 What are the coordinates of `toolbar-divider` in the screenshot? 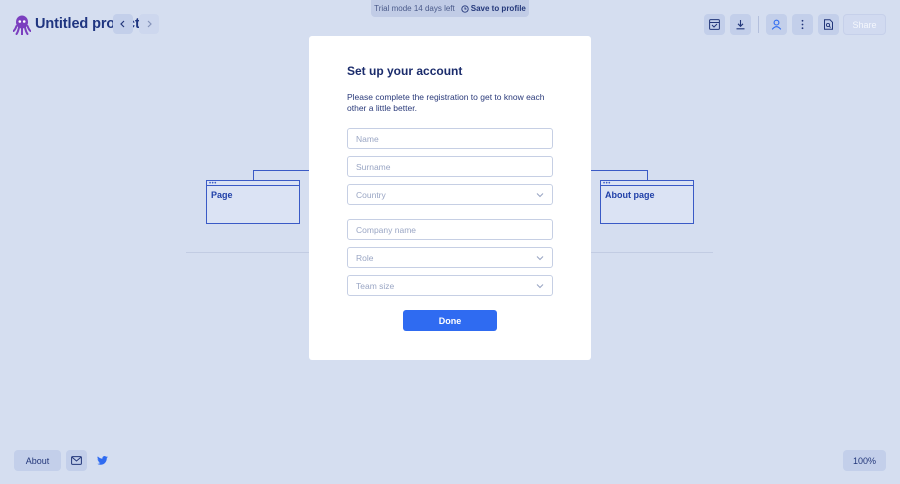 It's located at (758, 24).